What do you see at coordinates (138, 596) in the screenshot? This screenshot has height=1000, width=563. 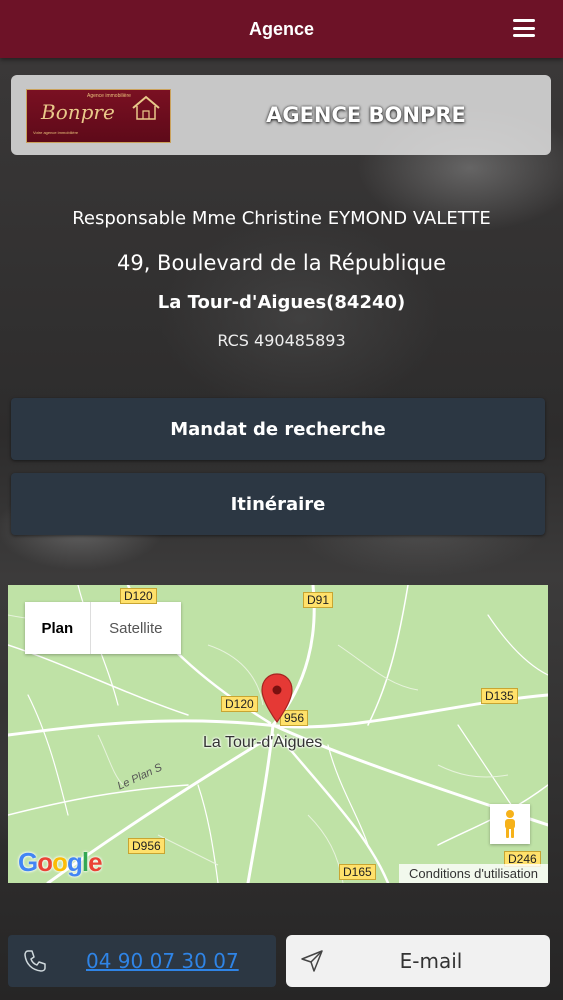 I see `road-label-d120-top: D120` at bounding box center [138, 596].